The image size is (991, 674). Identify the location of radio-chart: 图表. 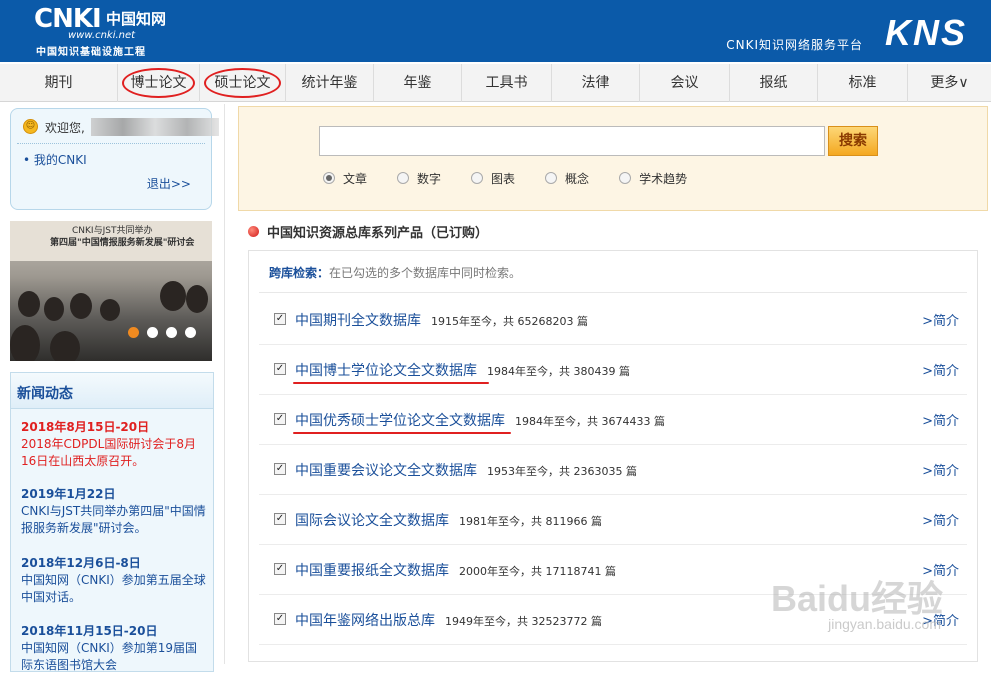
(493, 178).